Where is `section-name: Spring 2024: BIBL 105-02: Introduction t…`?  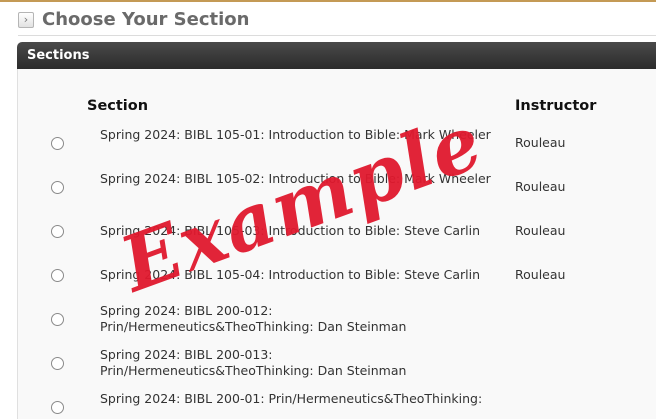
section-name: Spring 2024: BIBL 105-02: Introduction t… is located at coordinates (295, 178).